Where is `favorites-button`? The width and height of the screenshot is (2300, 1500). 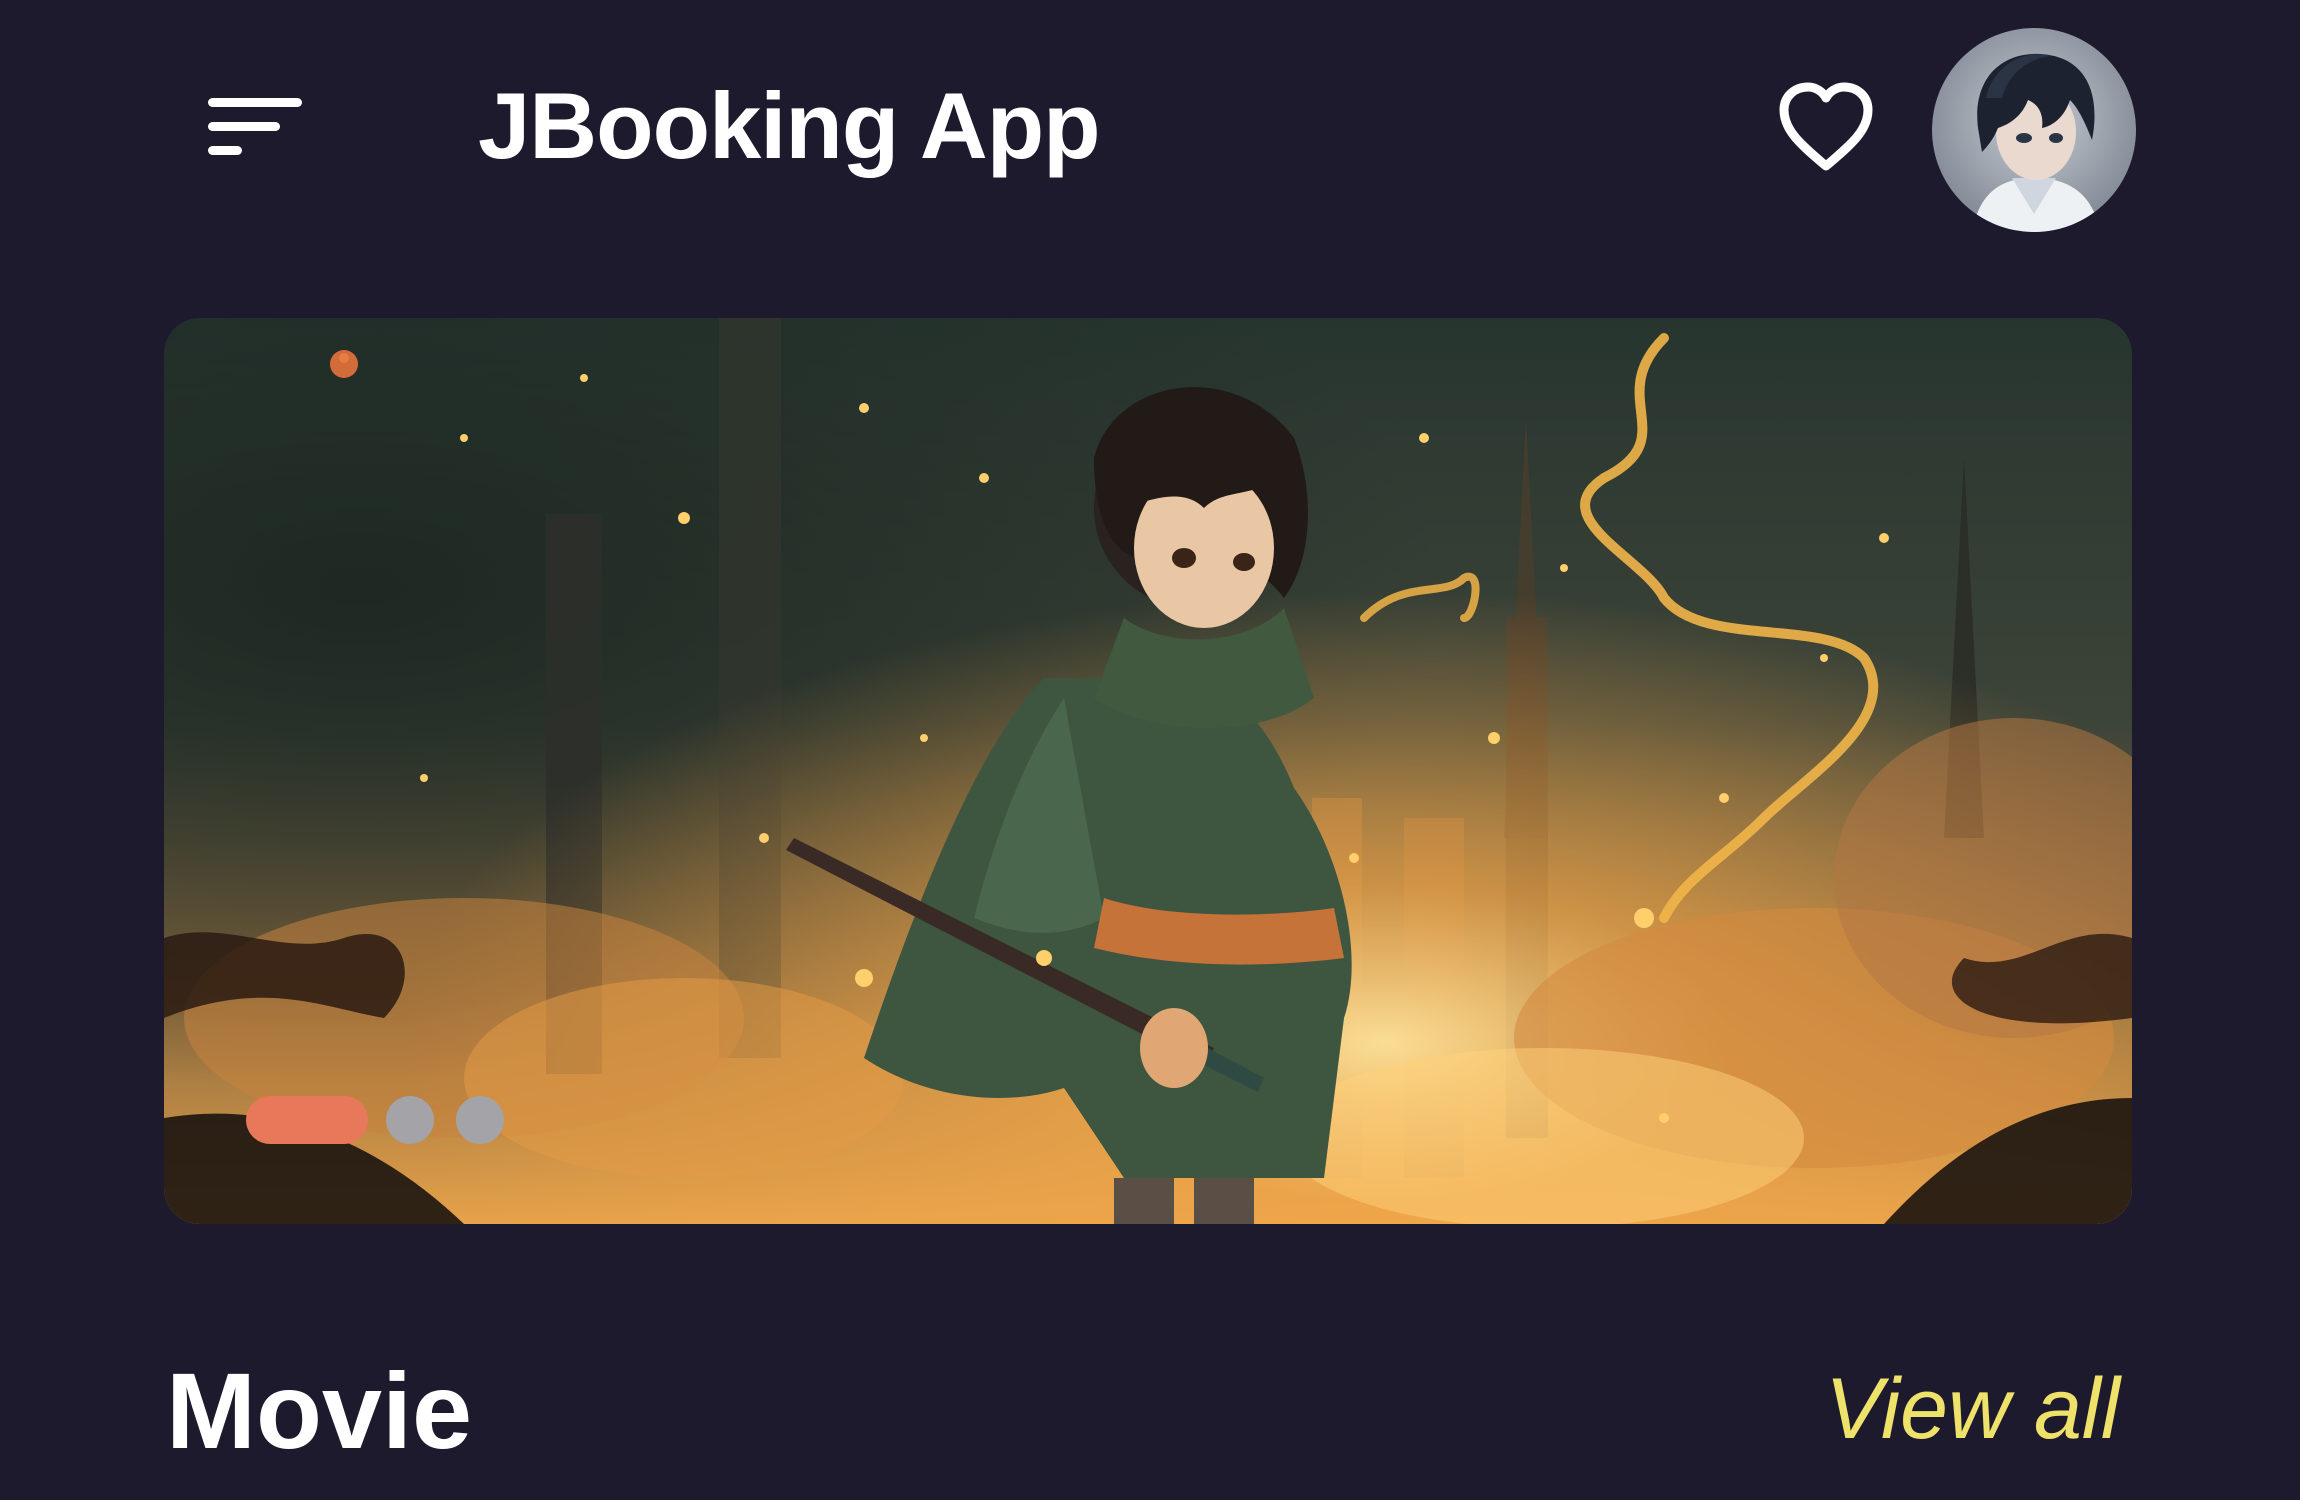
favorites-button is located at coordinates (1826, 127).